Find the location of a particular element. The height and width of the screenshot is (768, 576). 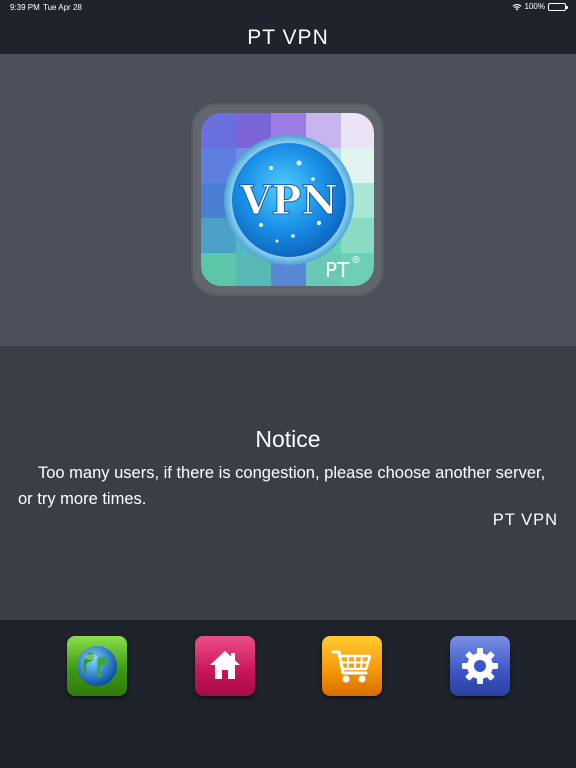

settings-button is located at coordinates (480, 666).